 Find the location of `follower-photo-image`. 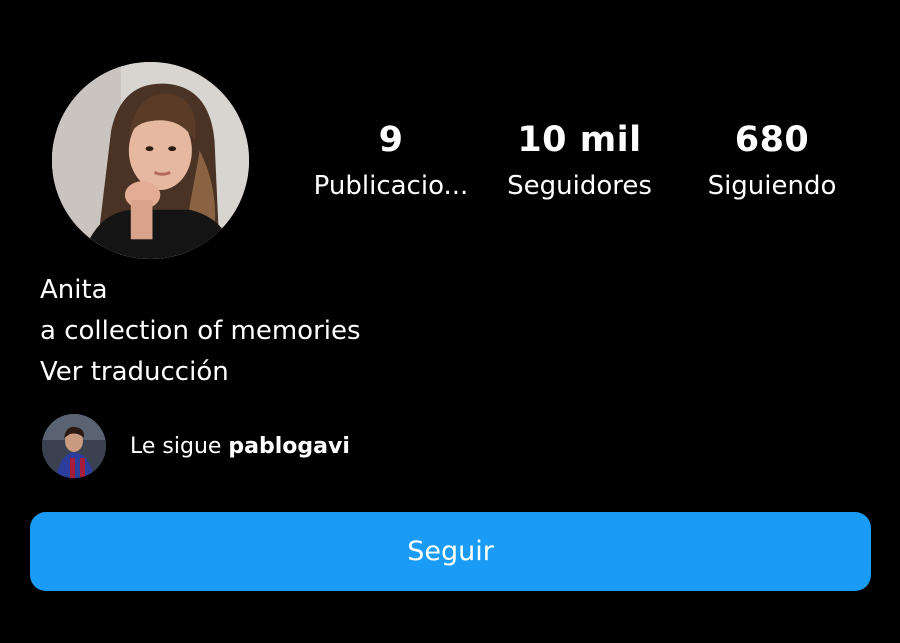

follower-photo-image is located at coordinates (74, 446).